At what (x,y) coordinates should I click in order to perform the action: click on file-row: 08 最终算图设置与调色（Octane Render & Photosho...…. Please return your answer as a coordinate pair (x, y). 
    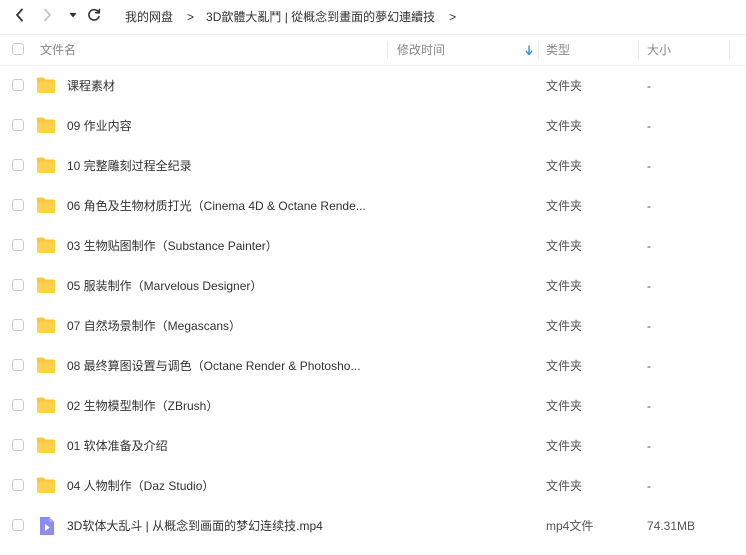
    Looking at the image, I should click on (373, 366).